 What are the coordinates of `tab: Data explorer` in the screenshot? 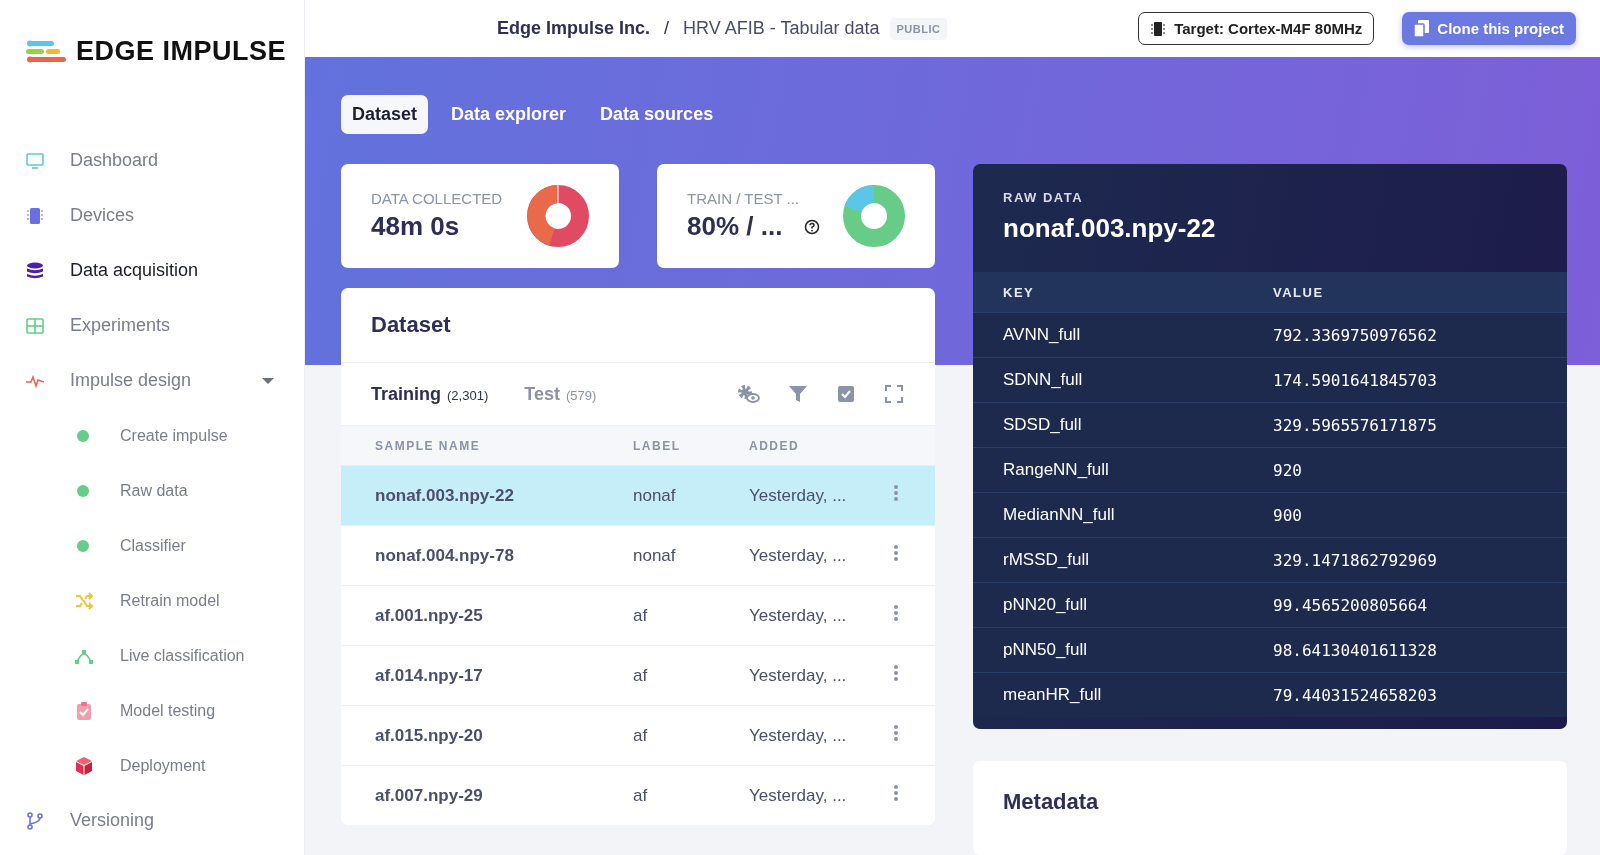 It's located at (509, 114).